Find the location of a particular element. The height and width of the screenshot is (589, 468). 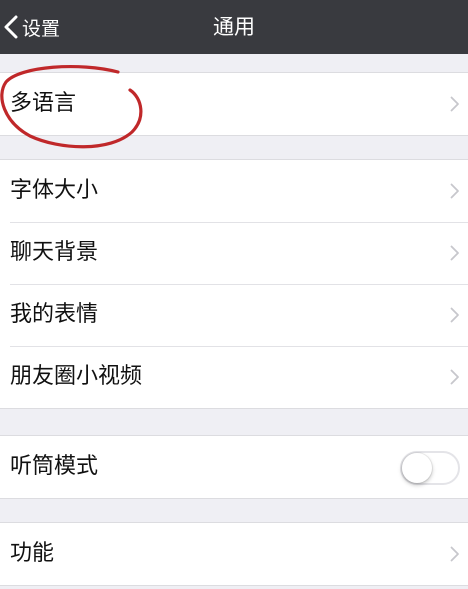

row-label: 我的表情 is located at coordinates (54, 314).